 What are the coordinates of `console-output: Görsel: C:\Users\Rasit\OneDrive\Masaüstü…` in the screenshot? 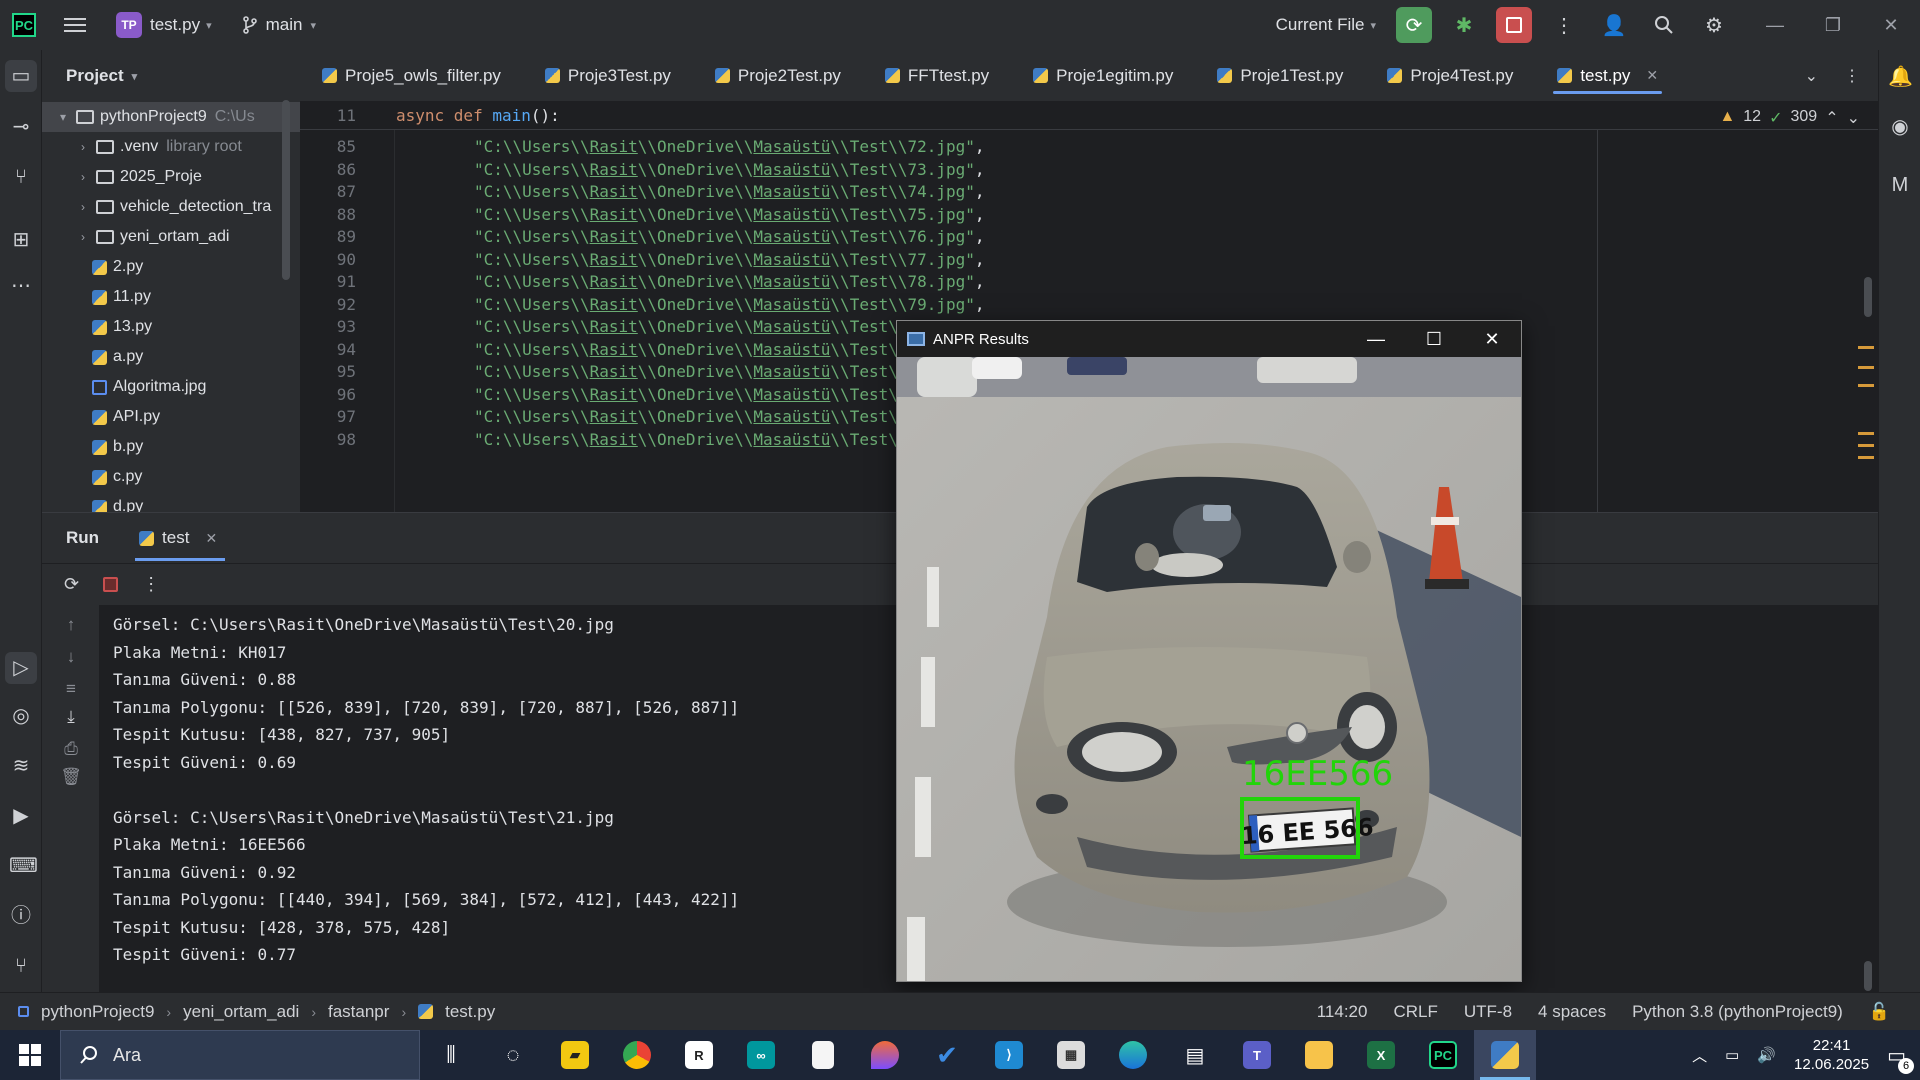 It's located at (426, 790).